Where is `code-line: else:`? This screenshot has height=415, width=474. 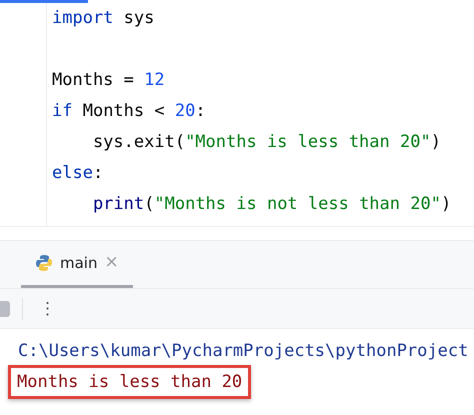 code-line: else: is located at coordinates (78, 173).